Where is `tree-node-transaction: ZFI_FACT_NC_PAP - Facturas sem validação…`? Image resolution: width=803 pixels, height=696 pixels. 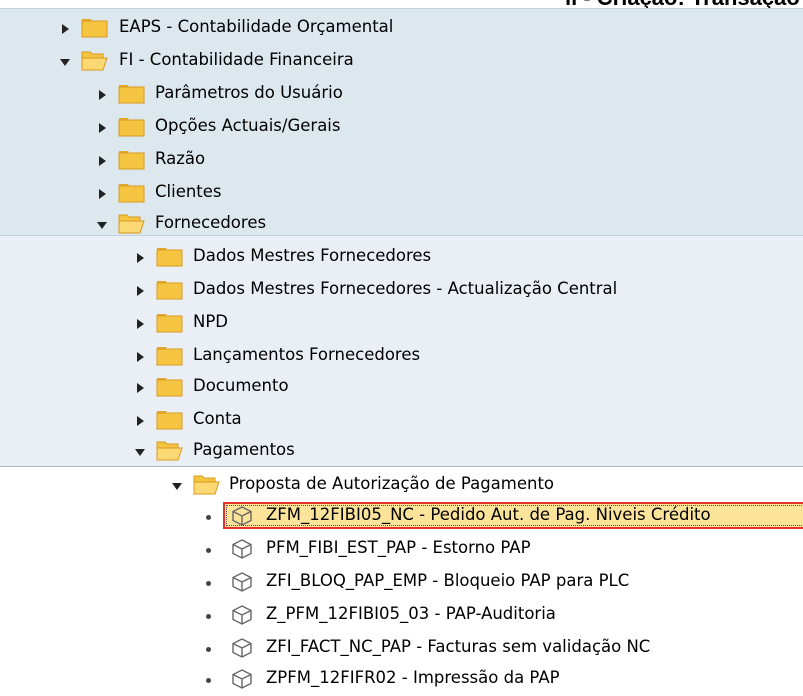
tree-node-transaction: ZFI_FACT_NC_PAP - Facturas sem validação… is located at coordinates (401, 648).